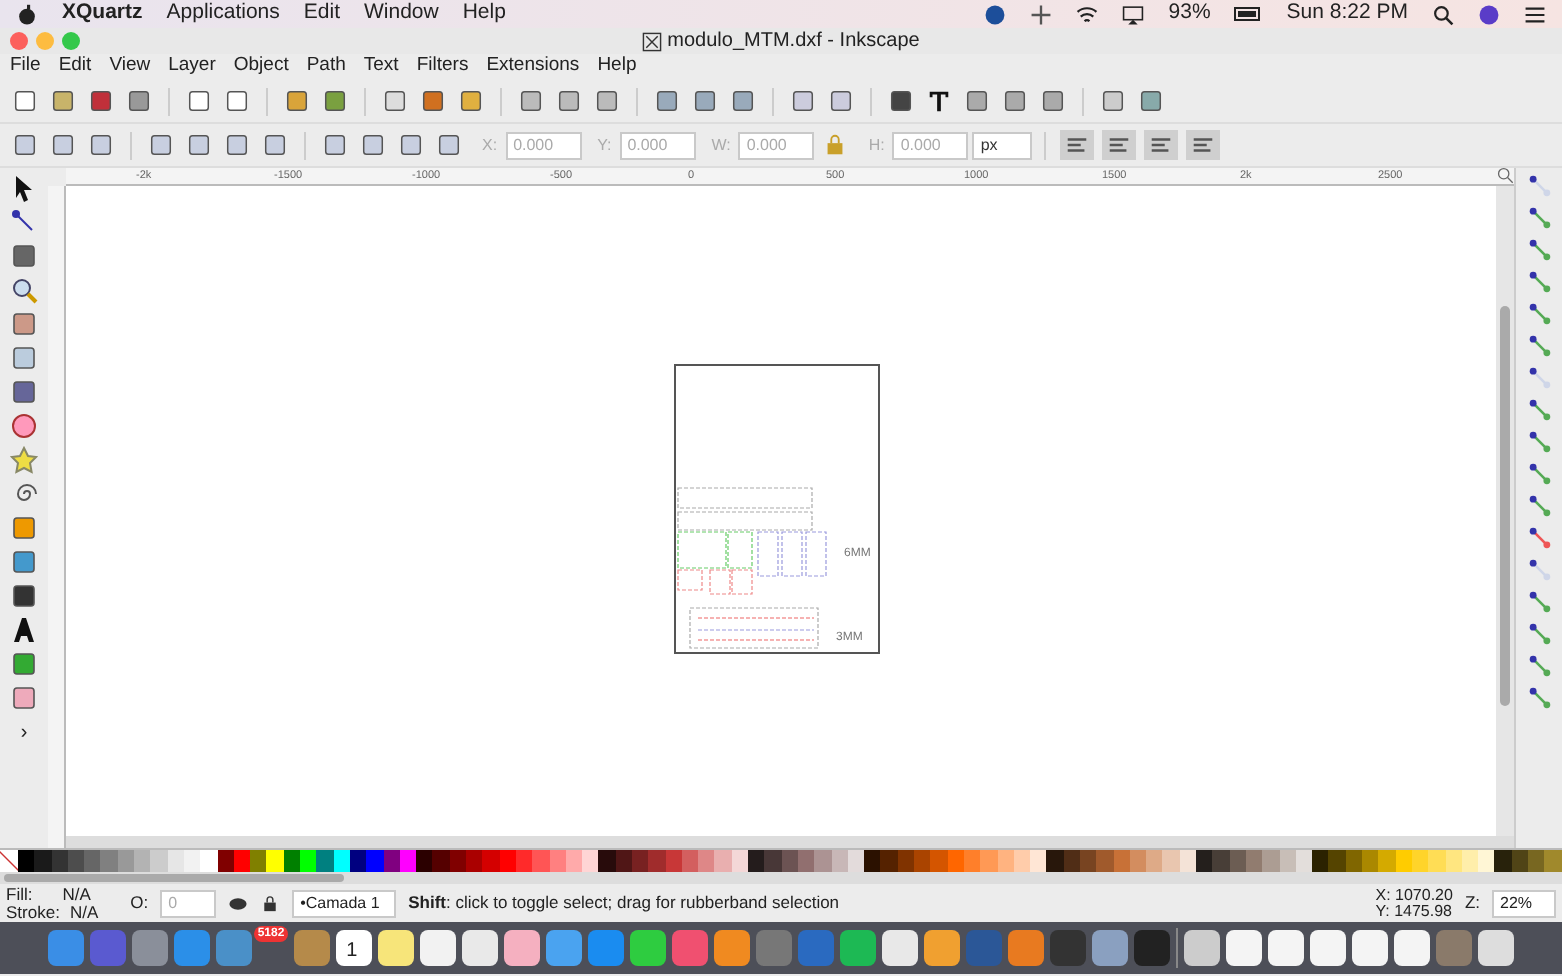  Describe the element at coordinates (533, 67) in the screenshot. I see `menu-item: Extensions` at that location.